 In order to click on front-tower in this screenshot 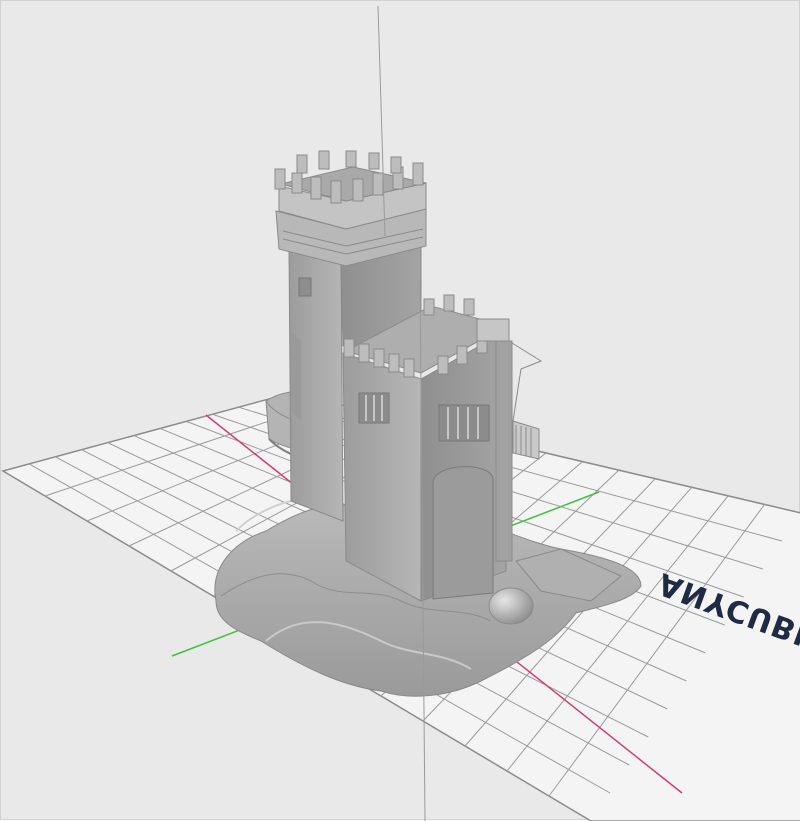, I will do `click(427, 448)`.